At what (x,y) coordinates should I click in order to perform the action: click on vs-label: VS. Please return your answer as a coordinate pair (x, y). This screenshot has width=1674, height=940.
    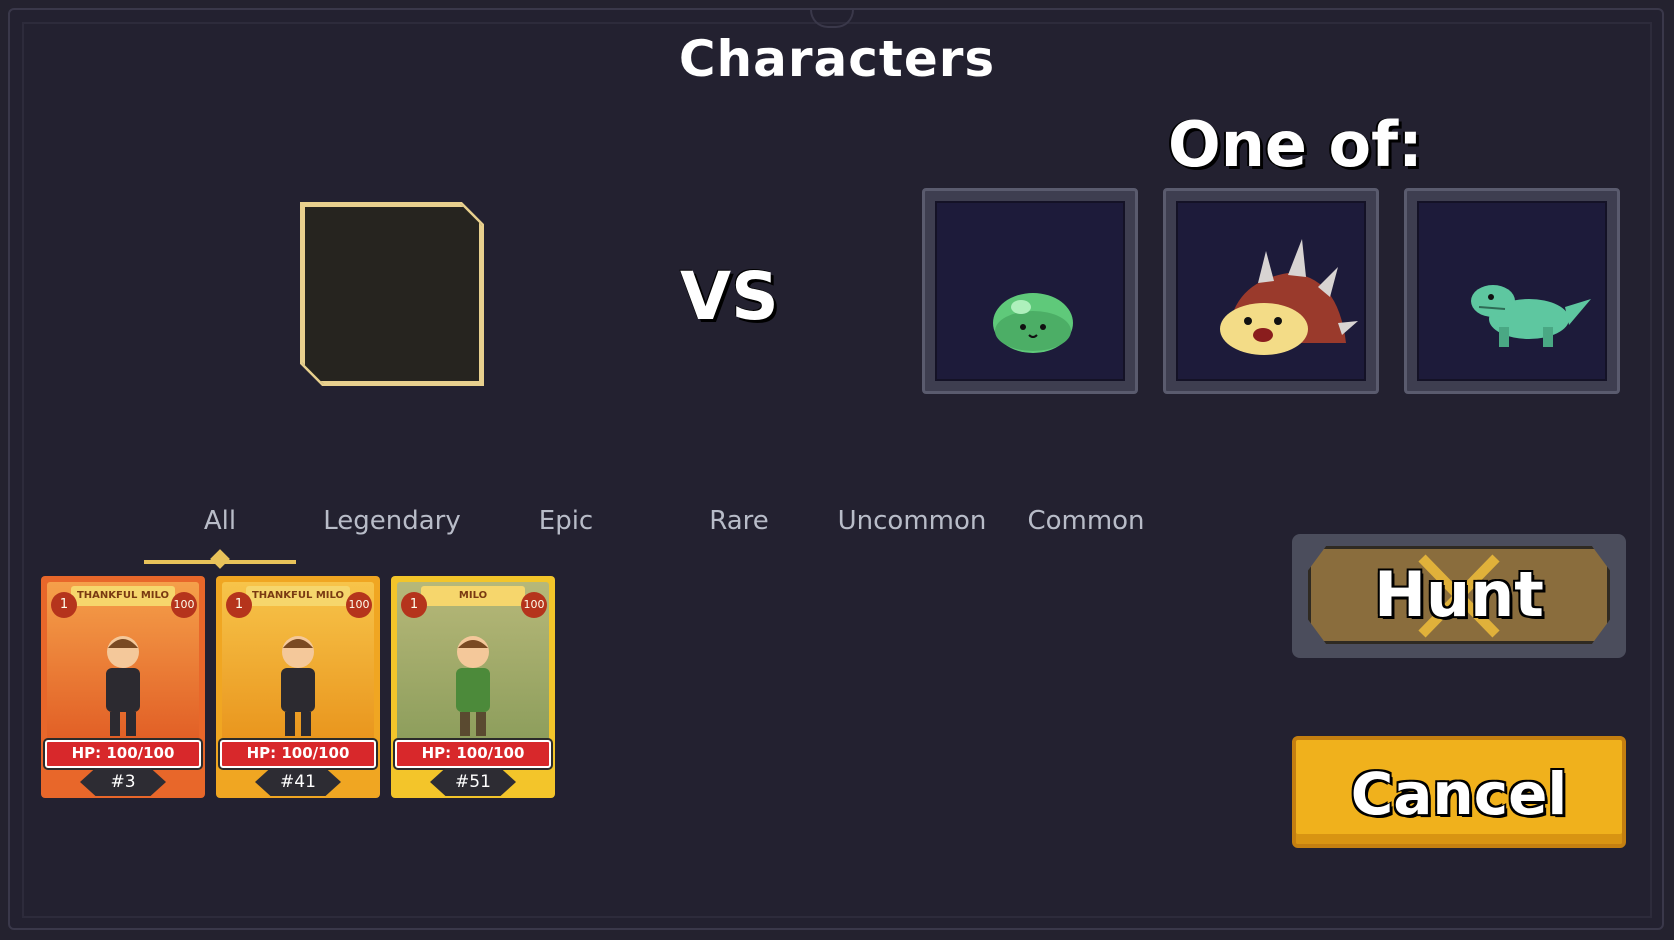
    Looking at the image, I should click on (729, 296).